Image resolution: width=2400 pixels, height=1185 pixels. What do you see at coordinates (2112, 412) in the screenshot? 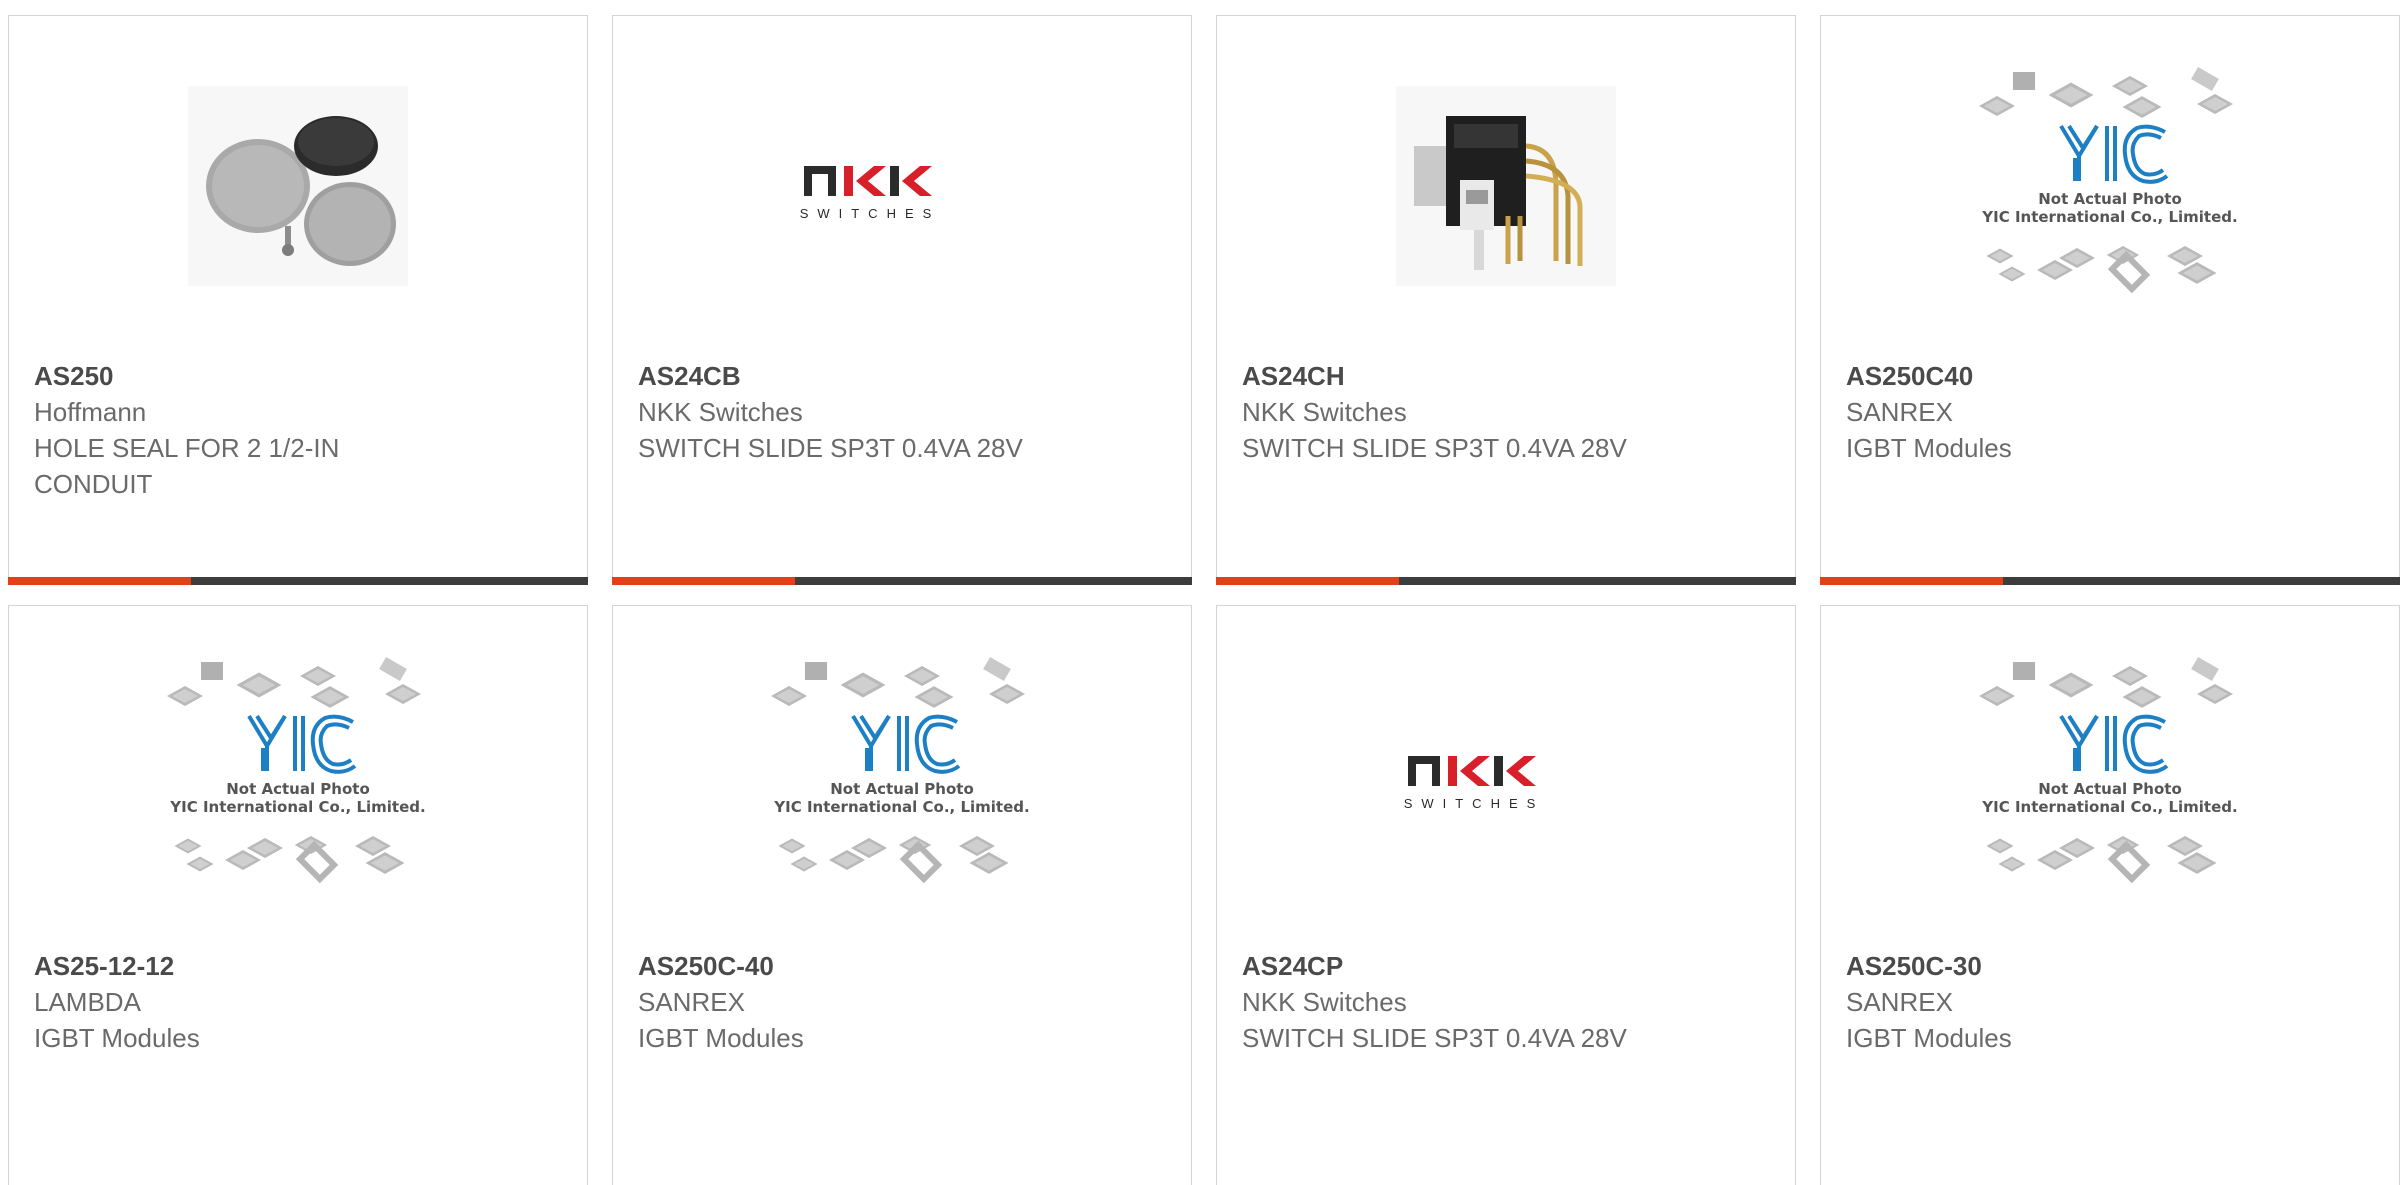
I see `product-info: AS250C40 SANREX IGBT Modules` at bounding box center [2112, 412].